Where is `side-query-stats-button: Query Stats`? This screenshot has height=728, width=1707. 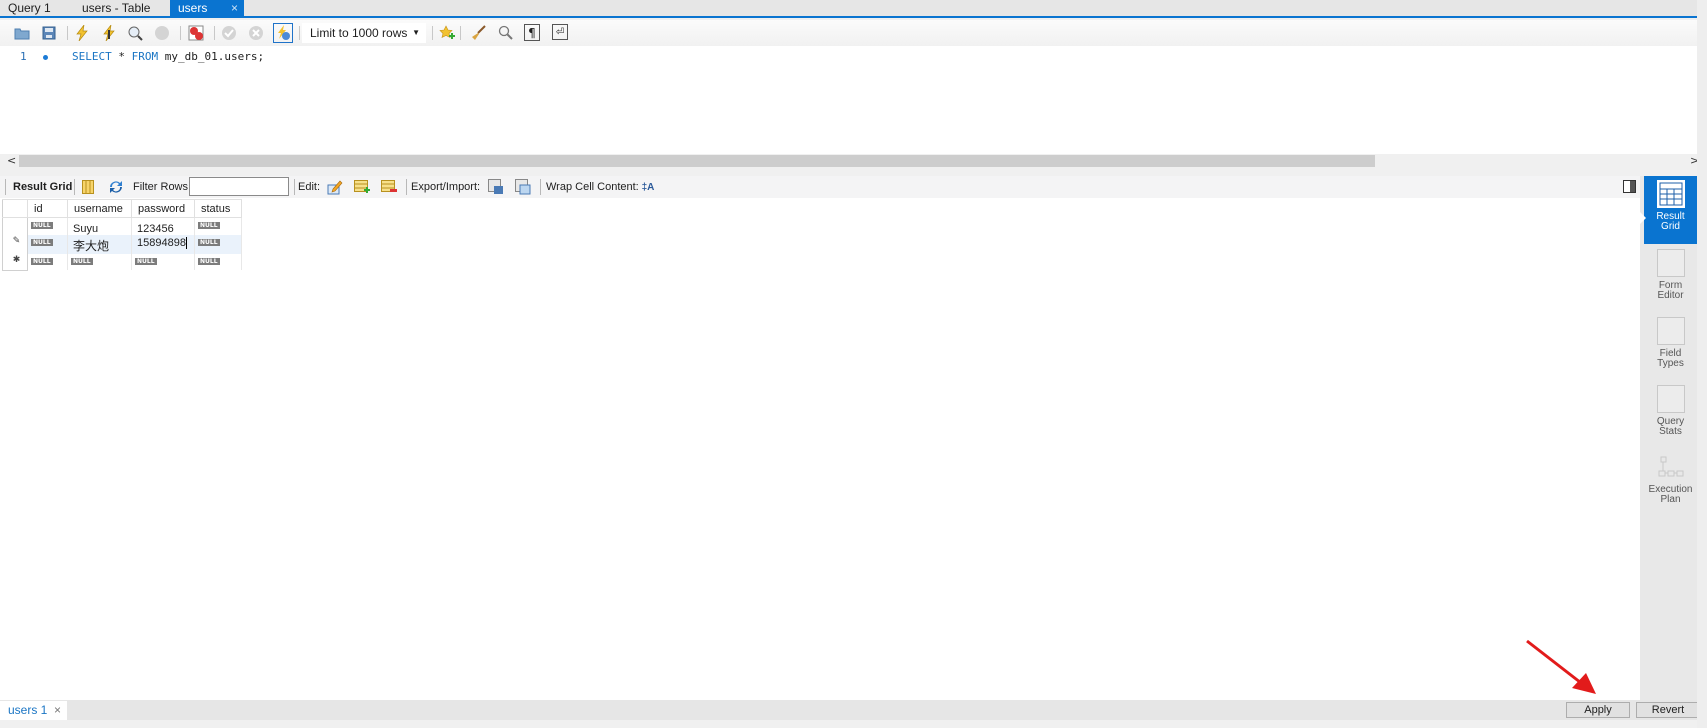
side-query-stats-button: Query Stats is located at coordinates (1670, 413).